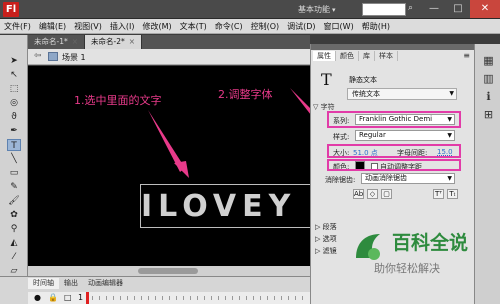 The image size is (500, 304). Describe the element at coordinates (372, 194) in the screenshot. I see `html-button: ◇` at that location.